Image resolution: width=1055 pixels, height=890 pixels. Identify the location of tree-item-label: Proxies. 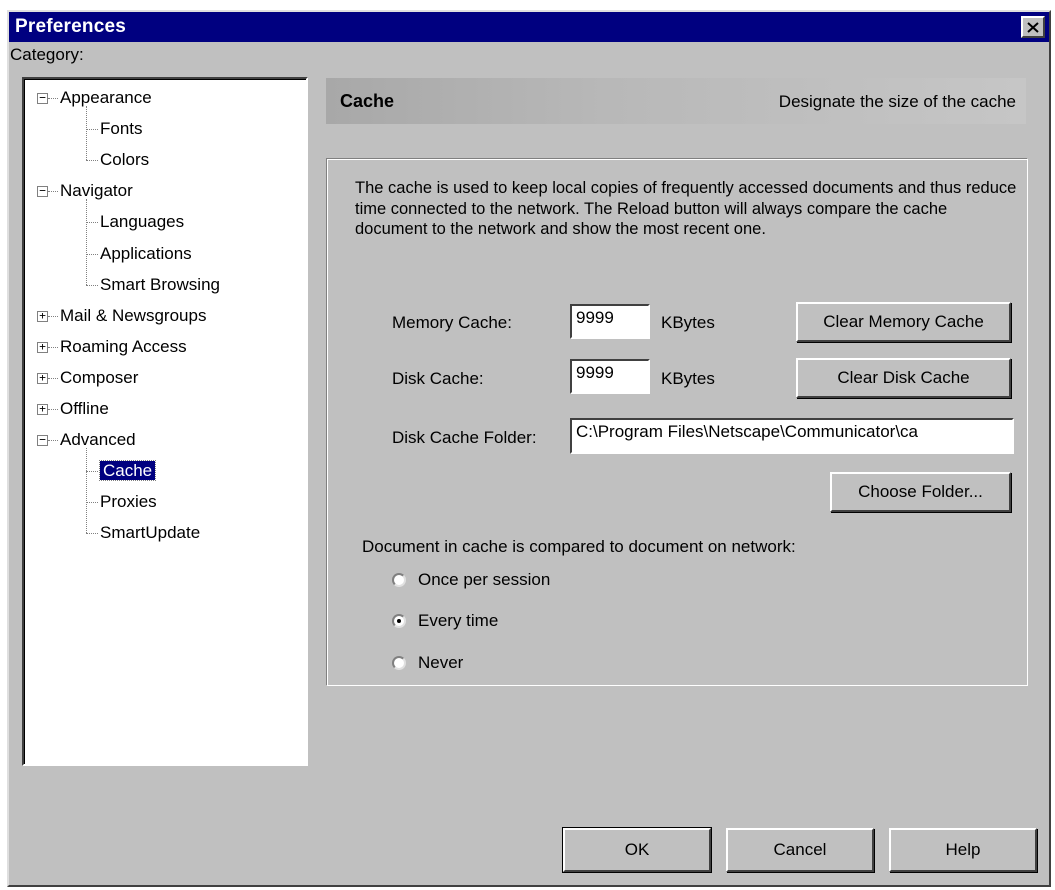
(128, 502).